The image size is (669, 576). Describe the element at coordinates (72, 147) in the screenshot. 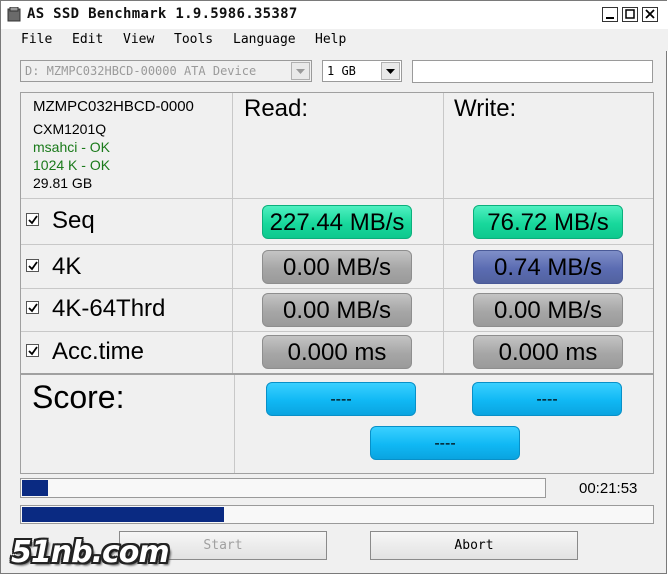

I see `driver-status: msahci - OK` at that location.